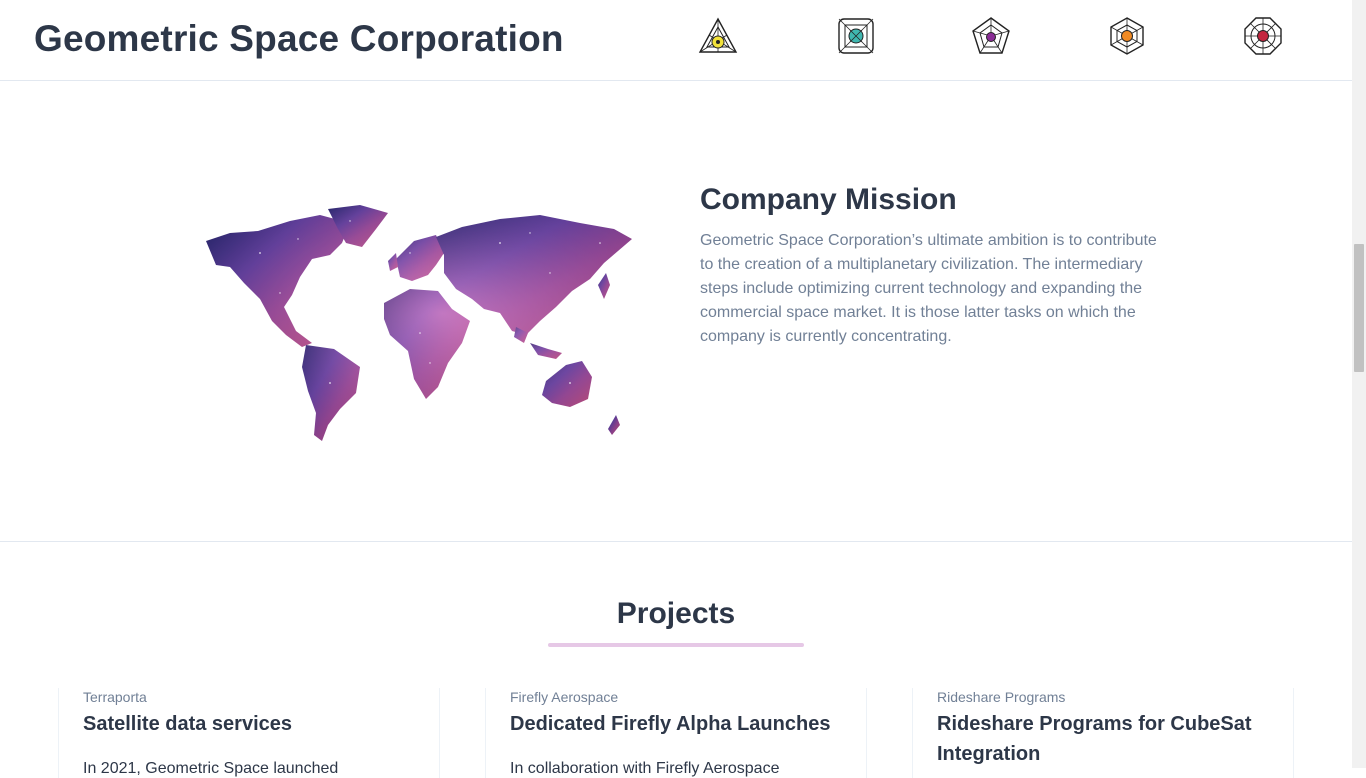 The height and width of the screenshot is (778, 1366). What do you see at coordinates (115, 697) in the screenshot?
I see `project-company: Terraporta` at bounding box center [115, 697].